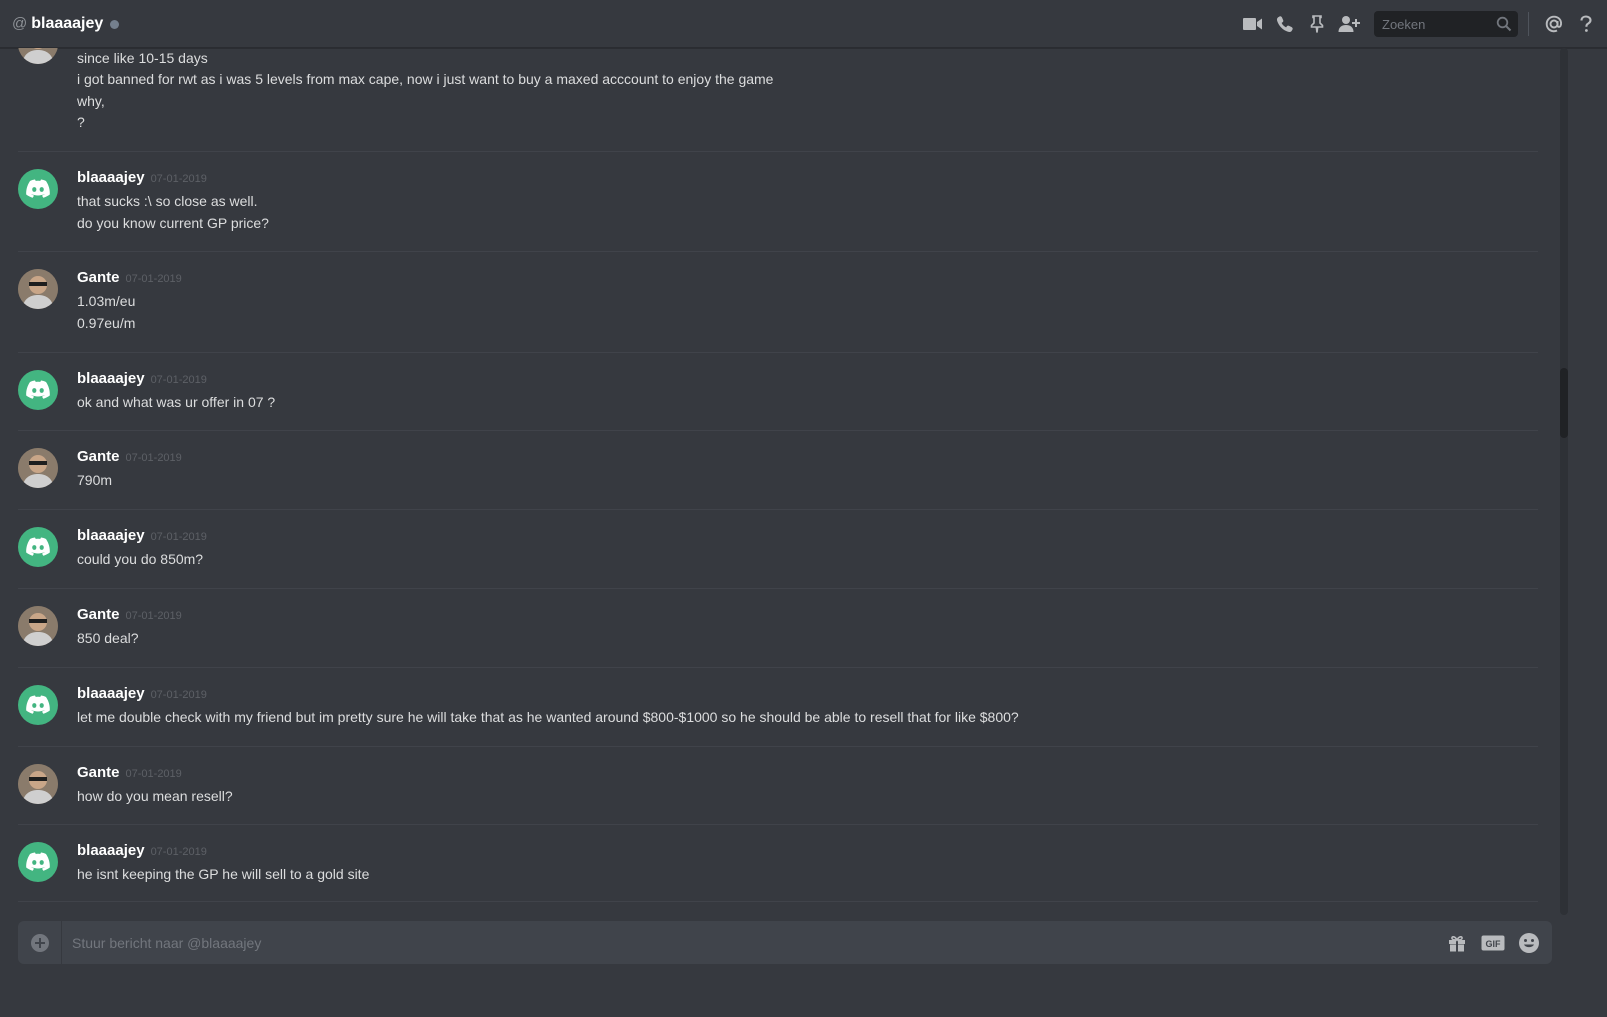 This screenshot has width=1607, height=1017. Describe the element at coordinates (803, 1004) in the screenshot. I see `bottom-padding` at that location.